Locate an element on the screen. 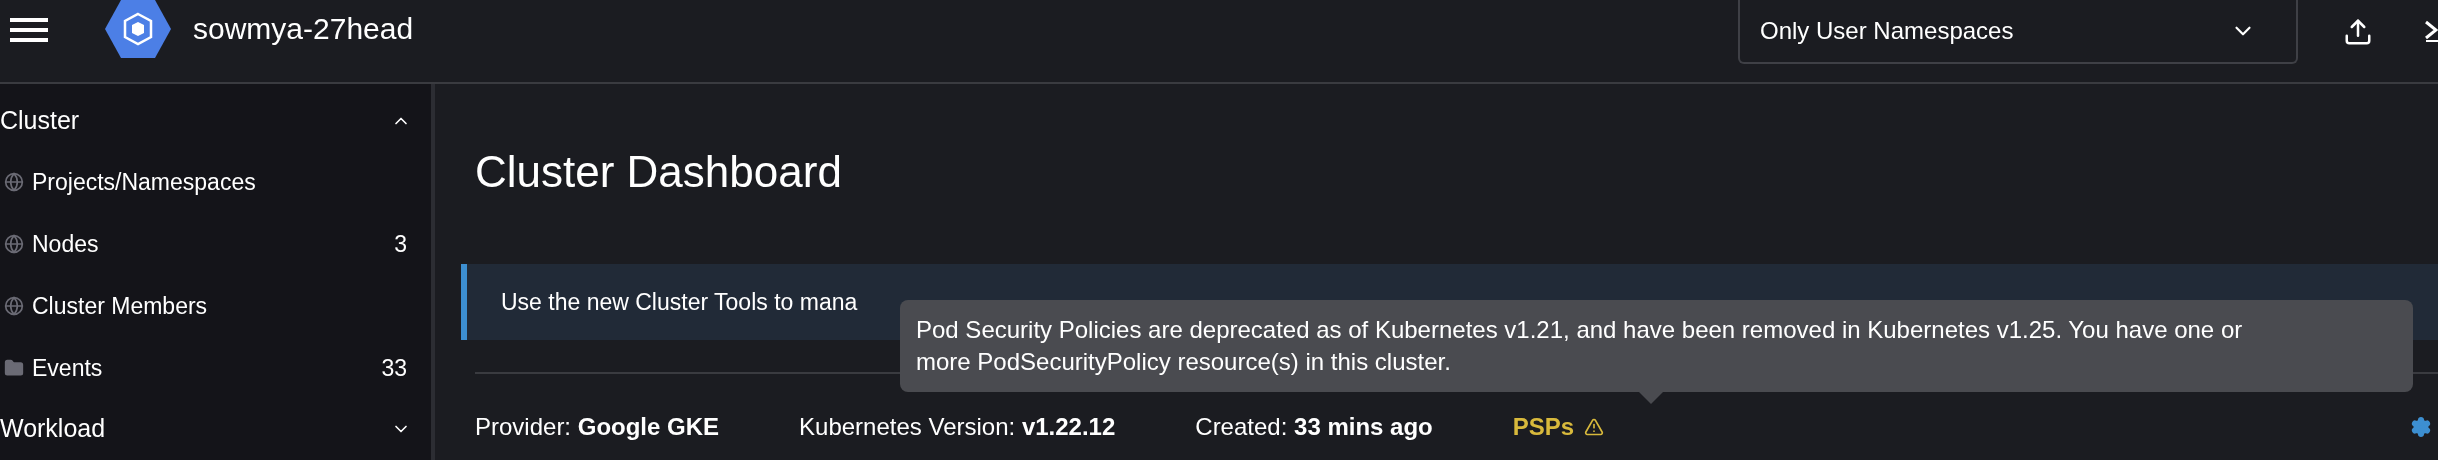 The image size is (2438, 460). page-title: Cluster Dashboard is located at coordinates (659, 172).